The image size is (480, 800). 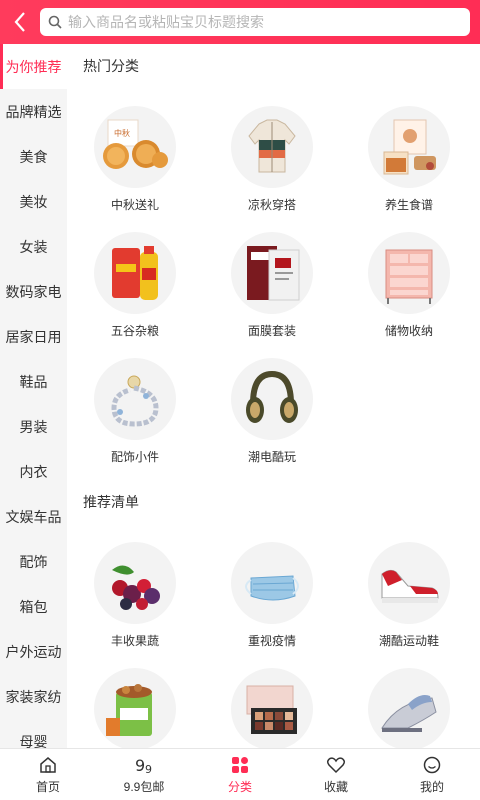 What do you see at coordinates (135, 583) in the screenshot?
I see `fruit-icon` at bounding box center [135, 583].